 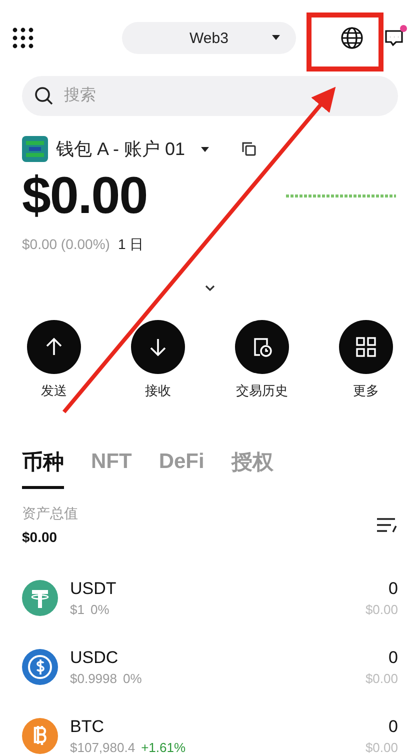 I want to click on coin-symbol: BTC, so click(x=87, y=726).